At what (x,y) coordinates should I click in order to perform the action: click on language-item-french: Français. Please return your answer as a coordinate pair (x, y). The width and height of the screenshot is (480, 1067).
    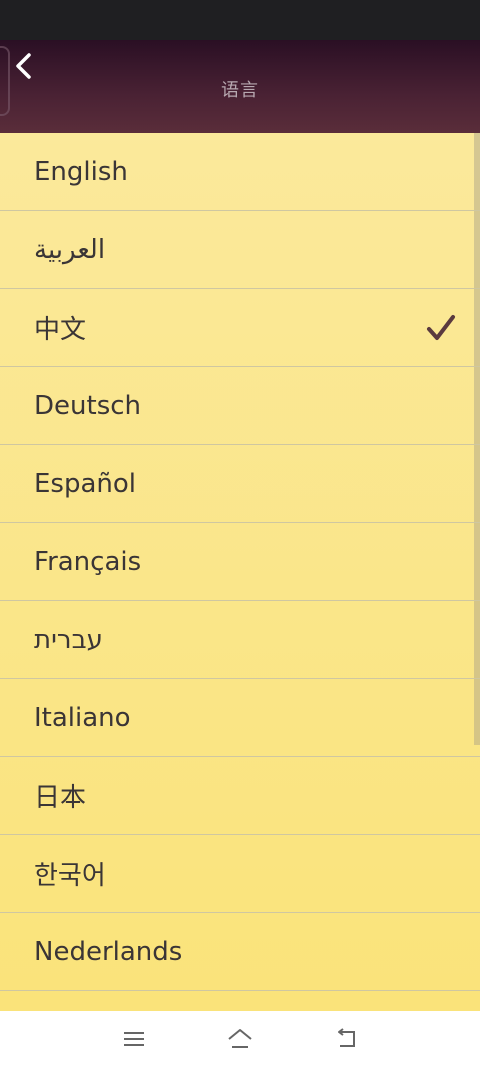
    Looking at the image, I should click on (240, 562).